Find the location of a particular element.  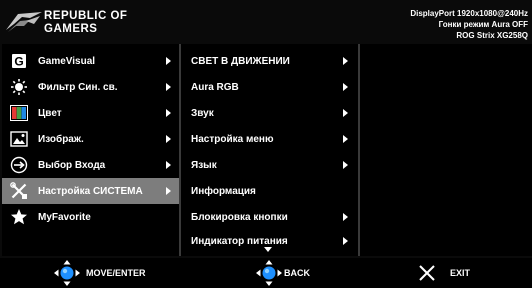

gamevisual-g-icon: G is located at coordinates (19, 61).